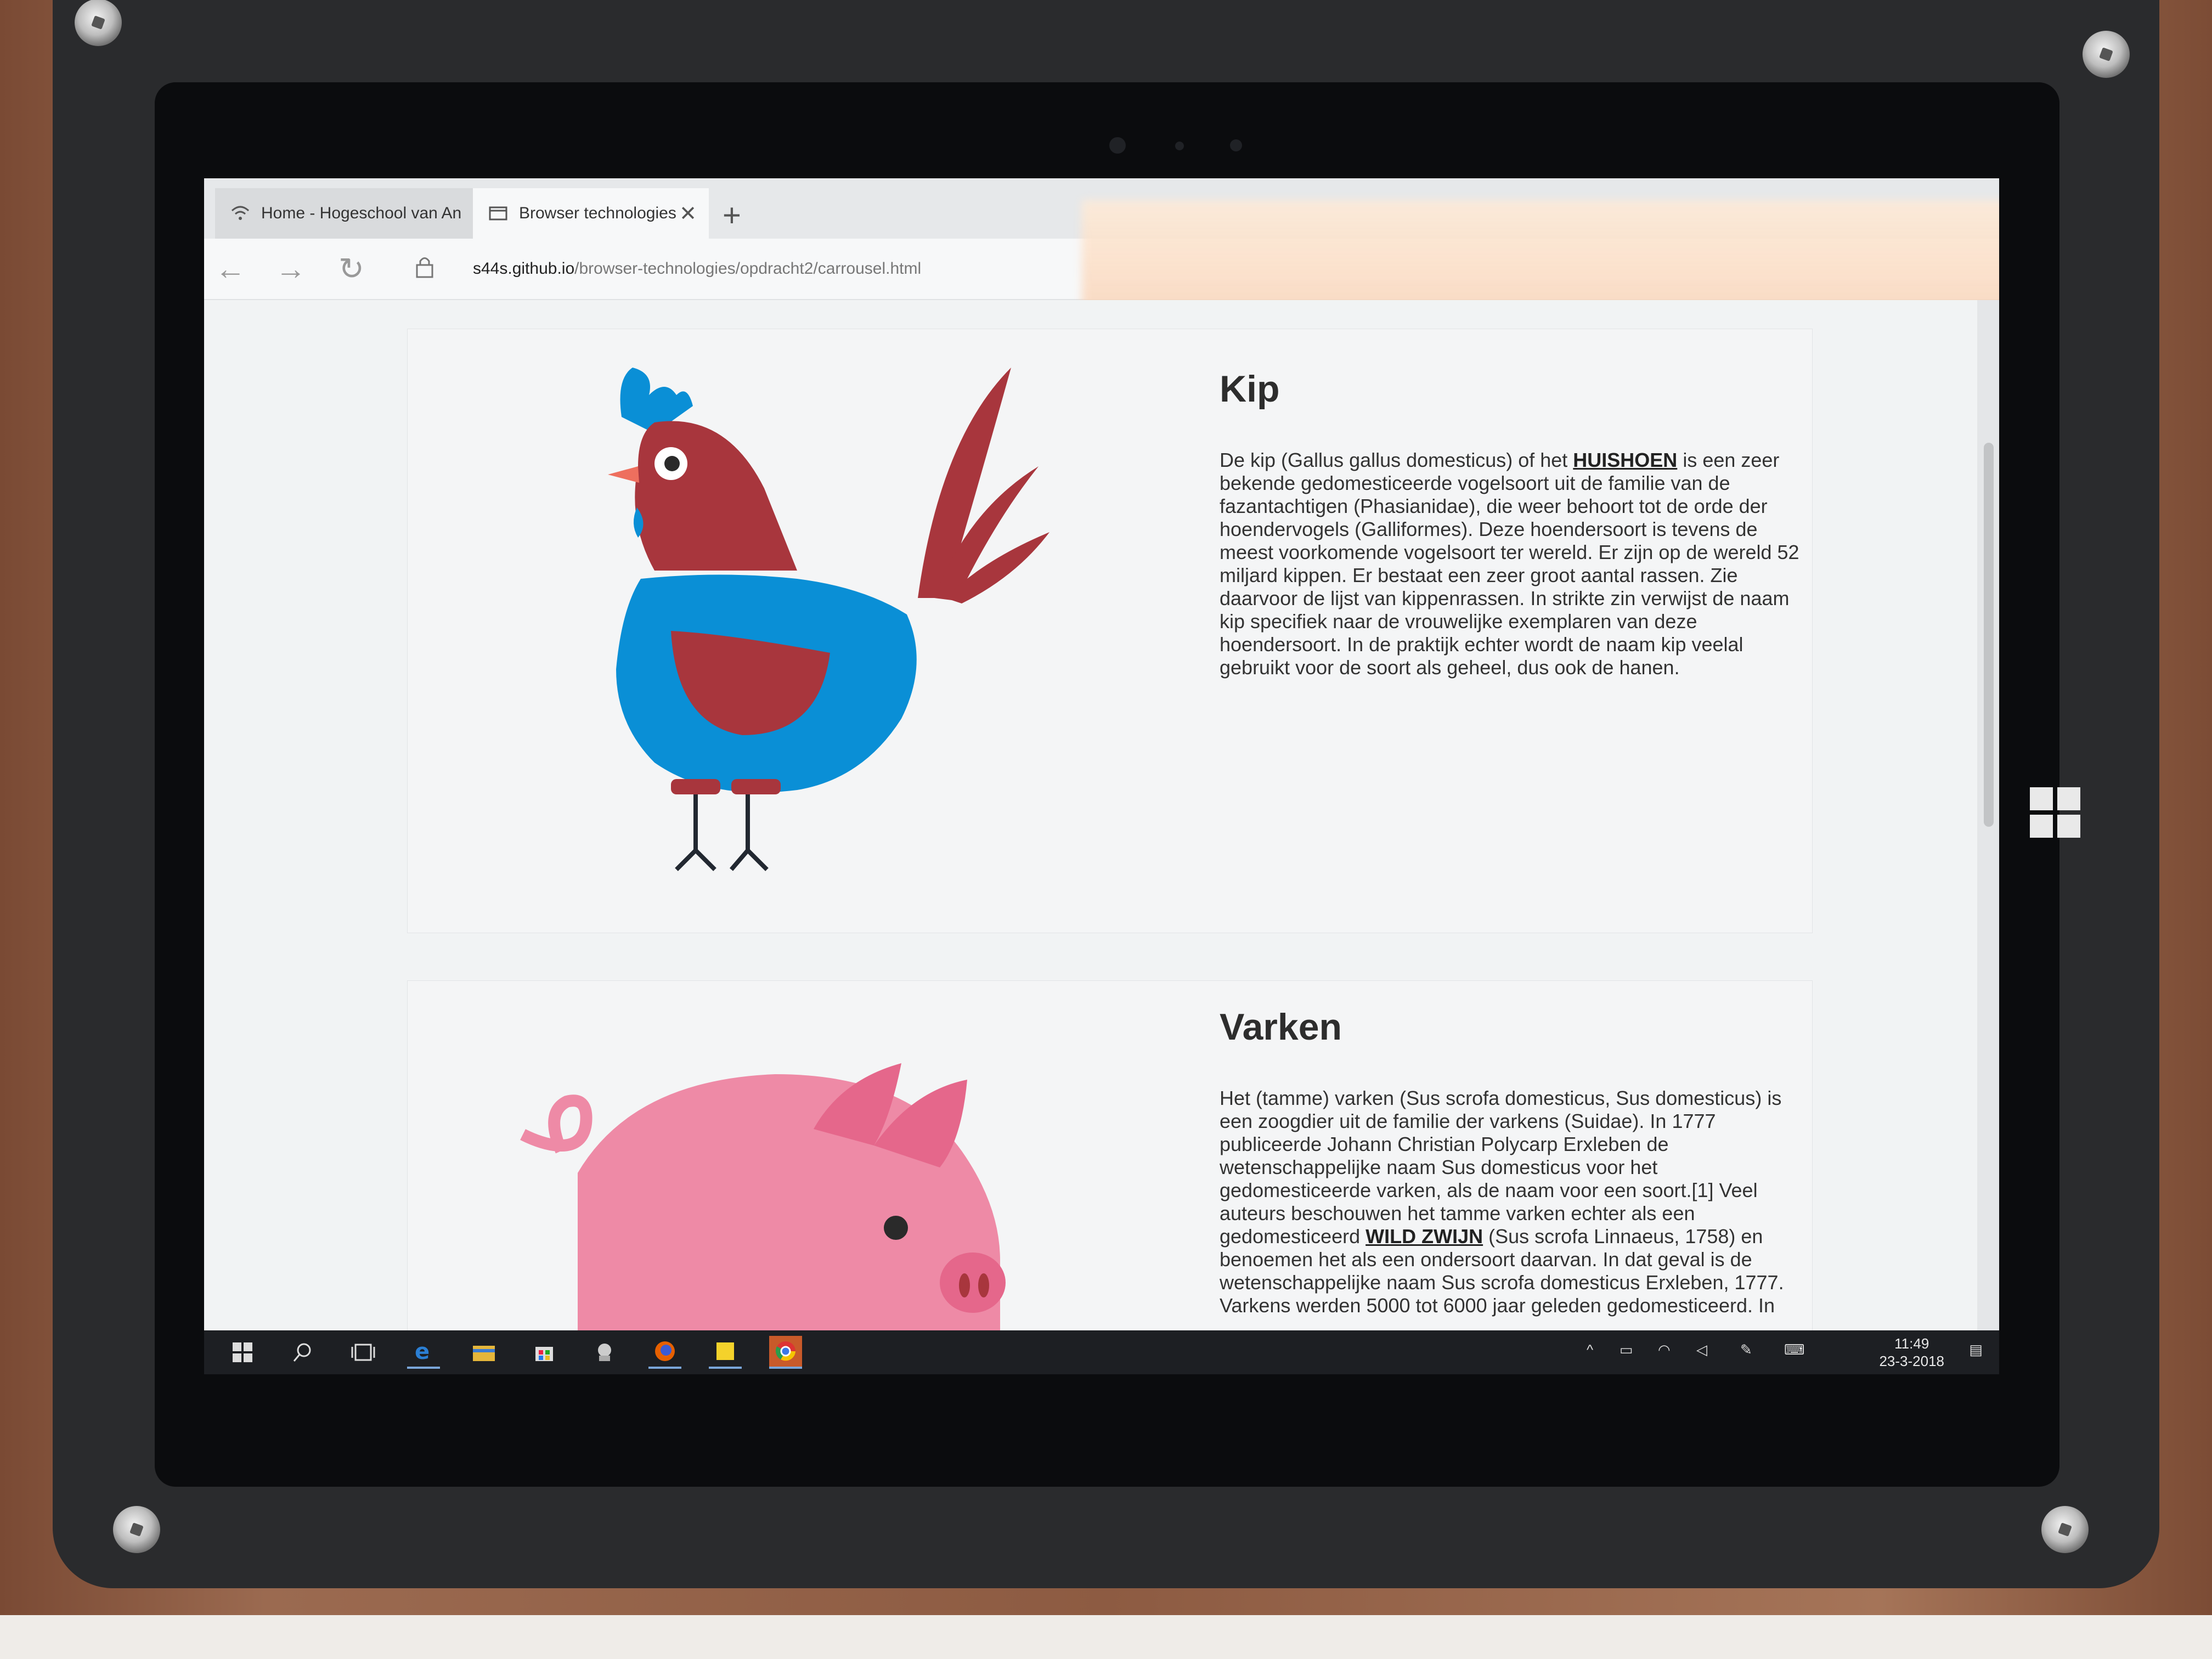 The image size is (2212, 1659). I want to click on wifi-icon: ◠, so click(1665, 1349).